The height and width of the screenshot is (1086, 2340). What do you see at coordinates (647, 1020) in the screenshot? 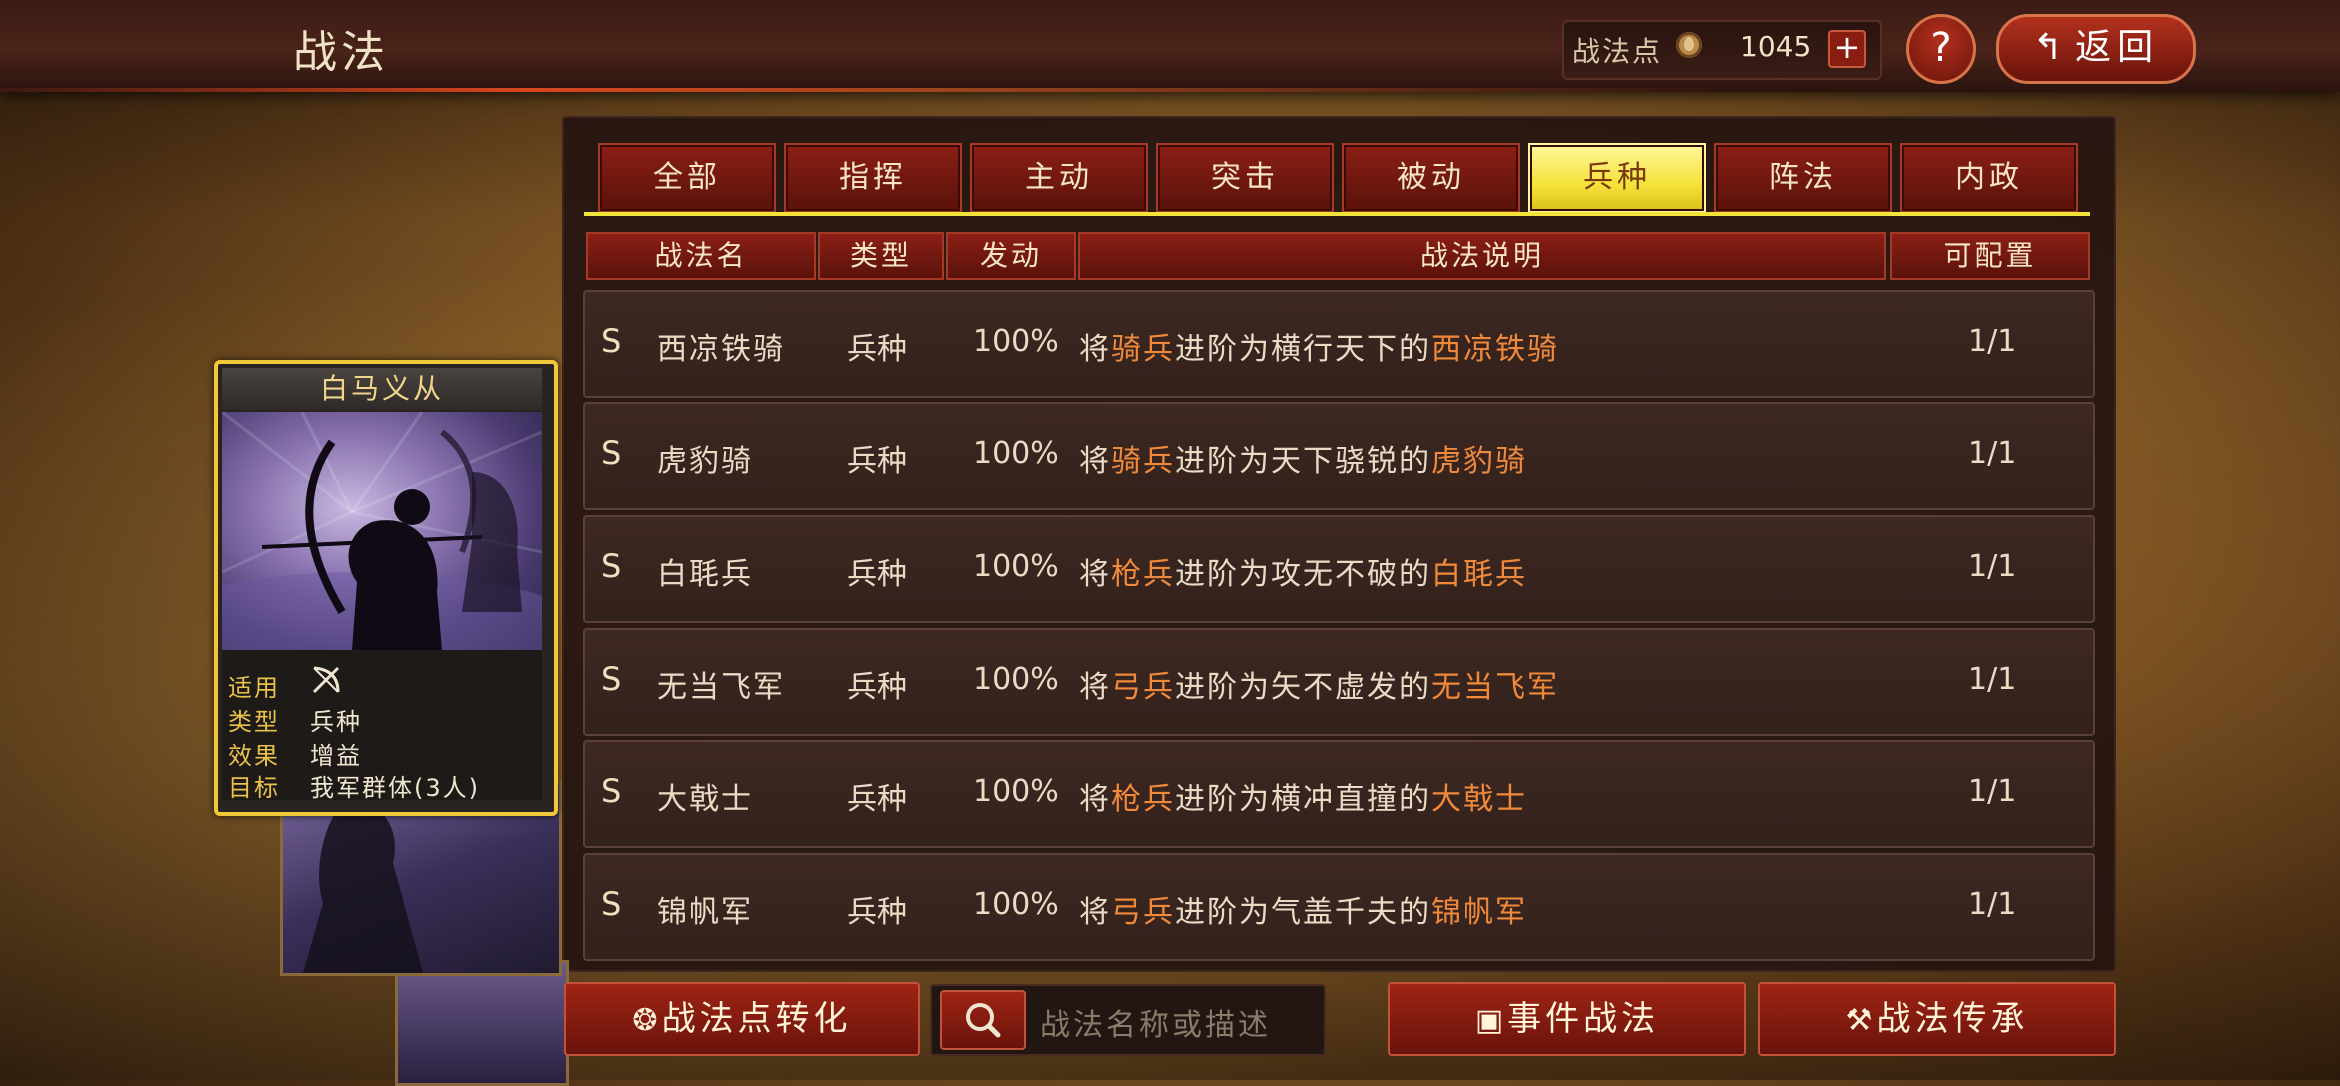
I see `flame-icon: ❂` at bounding box center [647, 1020].